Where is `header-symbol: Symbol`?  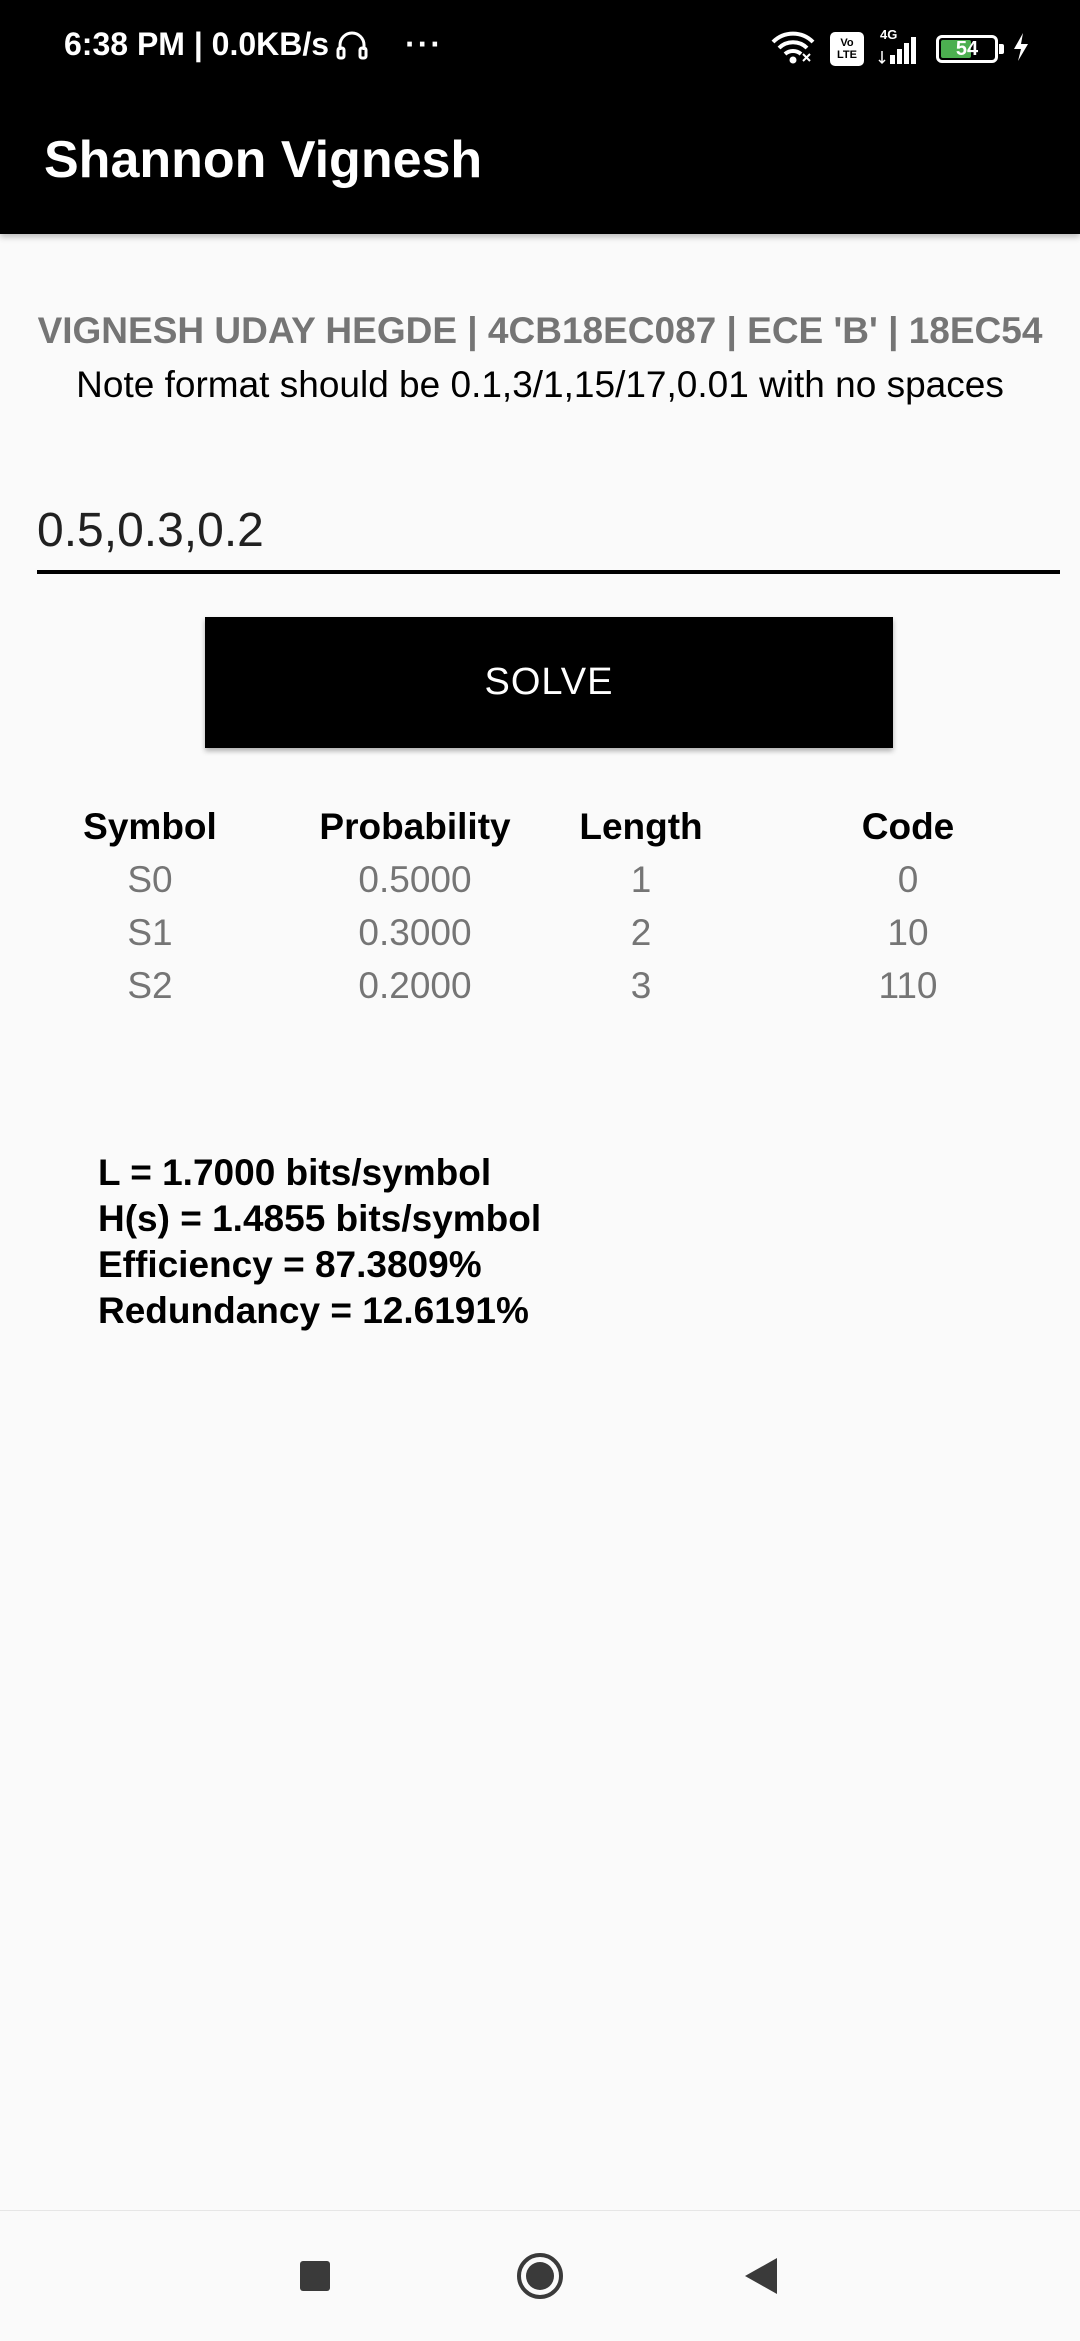
header-symbol: Symbol is located at coordinates (150, 826).